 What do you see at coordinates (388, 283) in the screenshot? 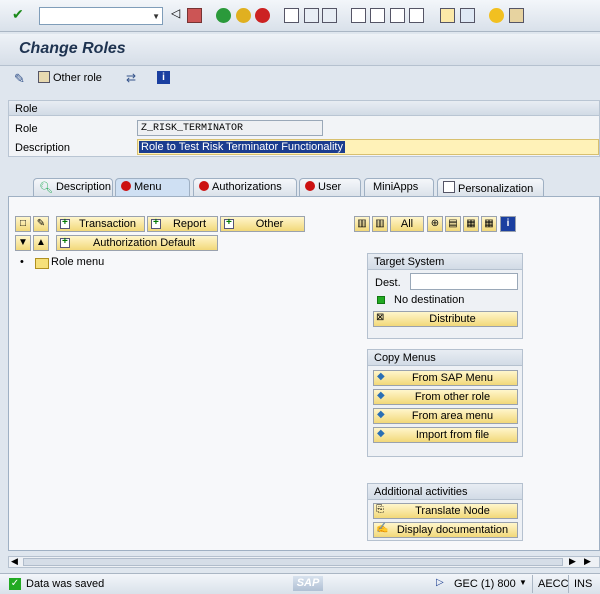
I see `dest-label: Dest.` at bounding box center [388, 283].